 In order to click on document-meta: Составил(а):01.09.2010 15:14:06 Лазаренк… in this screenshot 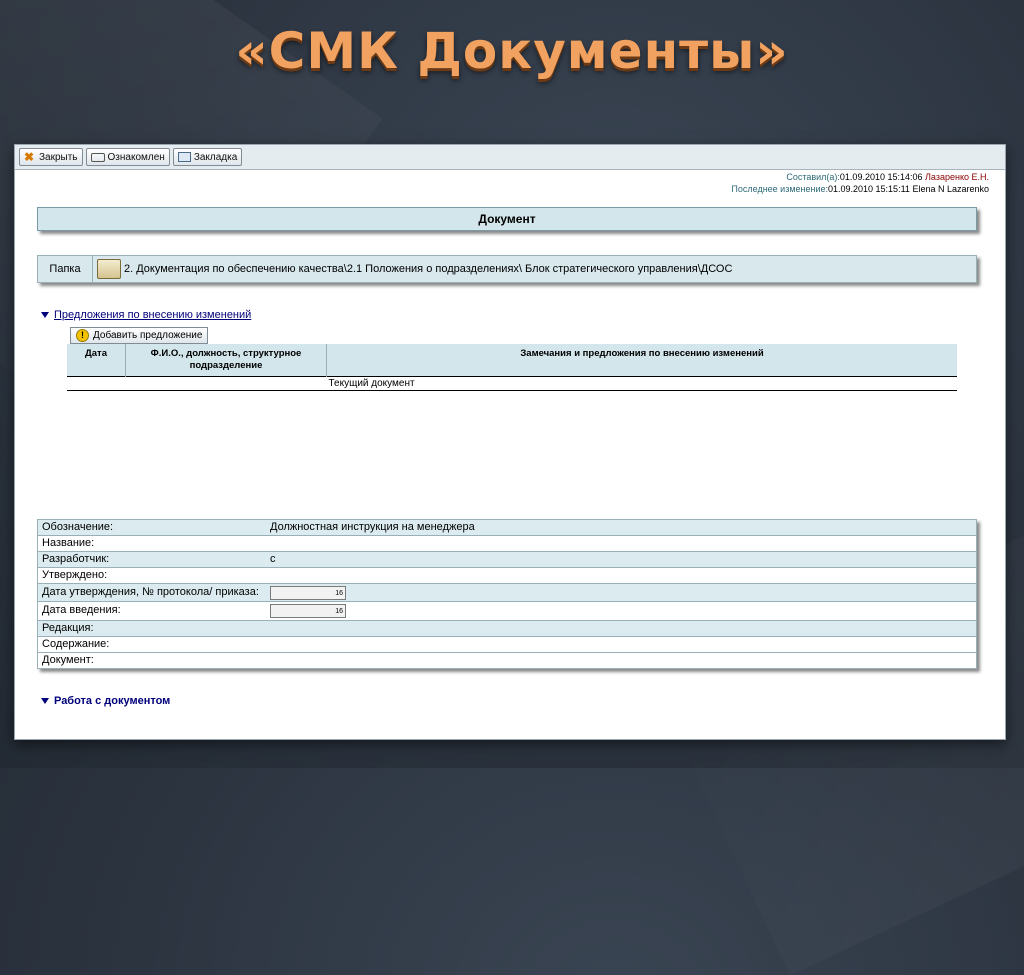, I will do `click(860, 183)`.